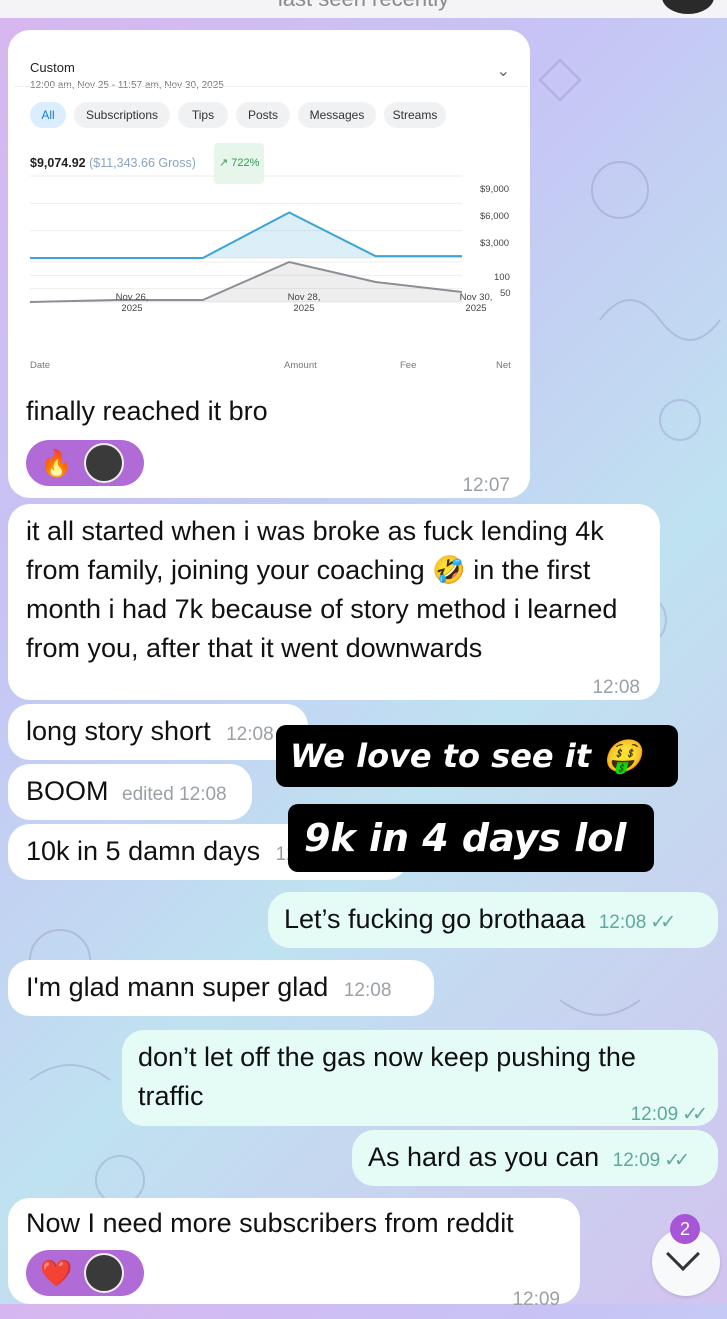 The width and height of the screenshot is (727, 1319). Describe the element at coordinates (48, 115) in the screenshot. I see `tab-all: All` at that location.